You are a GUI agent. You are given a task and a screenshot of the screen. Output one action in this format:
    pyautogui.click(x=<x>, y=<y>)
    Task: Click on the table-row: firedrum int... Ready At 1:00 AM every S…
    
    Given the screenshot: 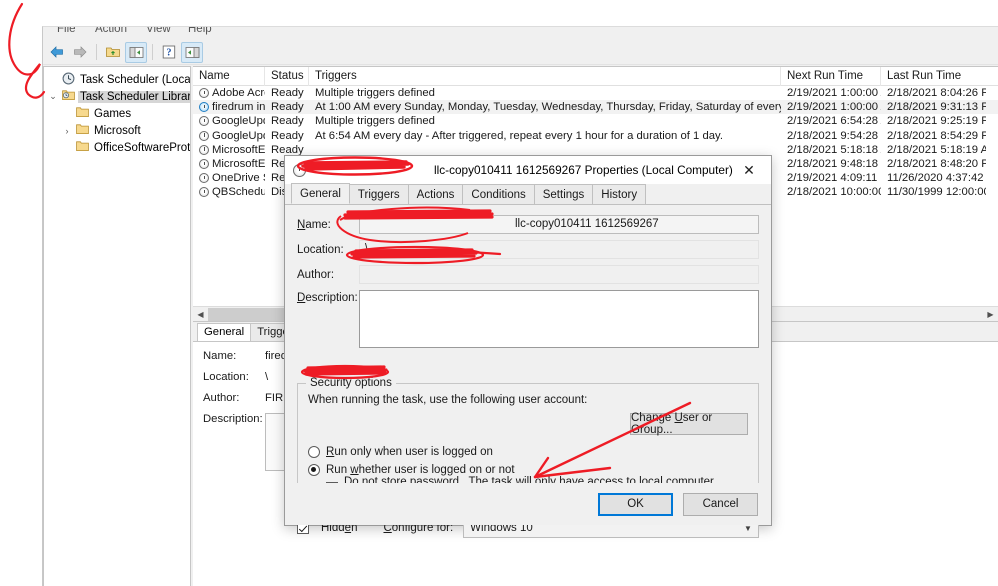 What is the action you would take?
    pyautogui.click(x=595, y=107)
    